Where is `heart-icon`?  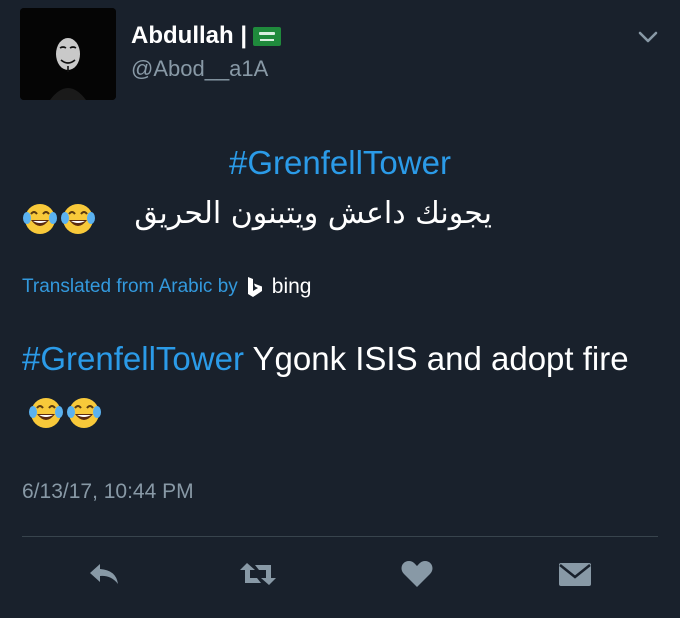 heart-icon is located at coordinates (417, 574).